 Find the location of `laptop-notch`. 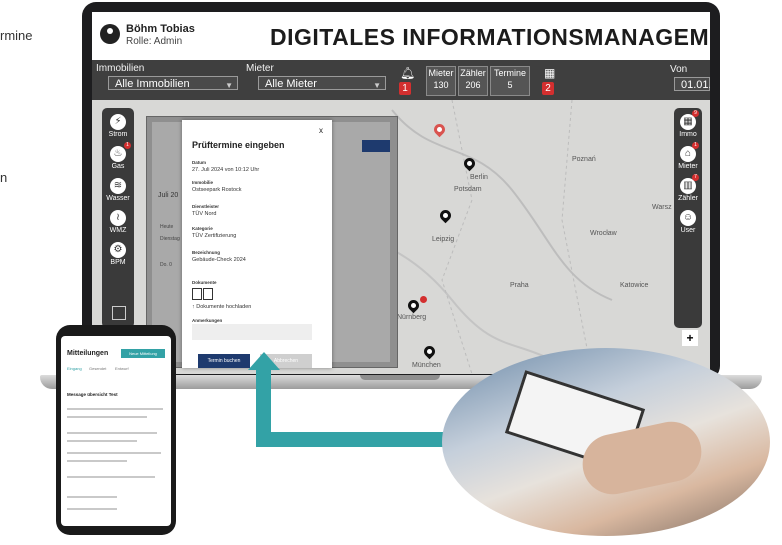

laptop-notch is located at coordinates (400, 377).